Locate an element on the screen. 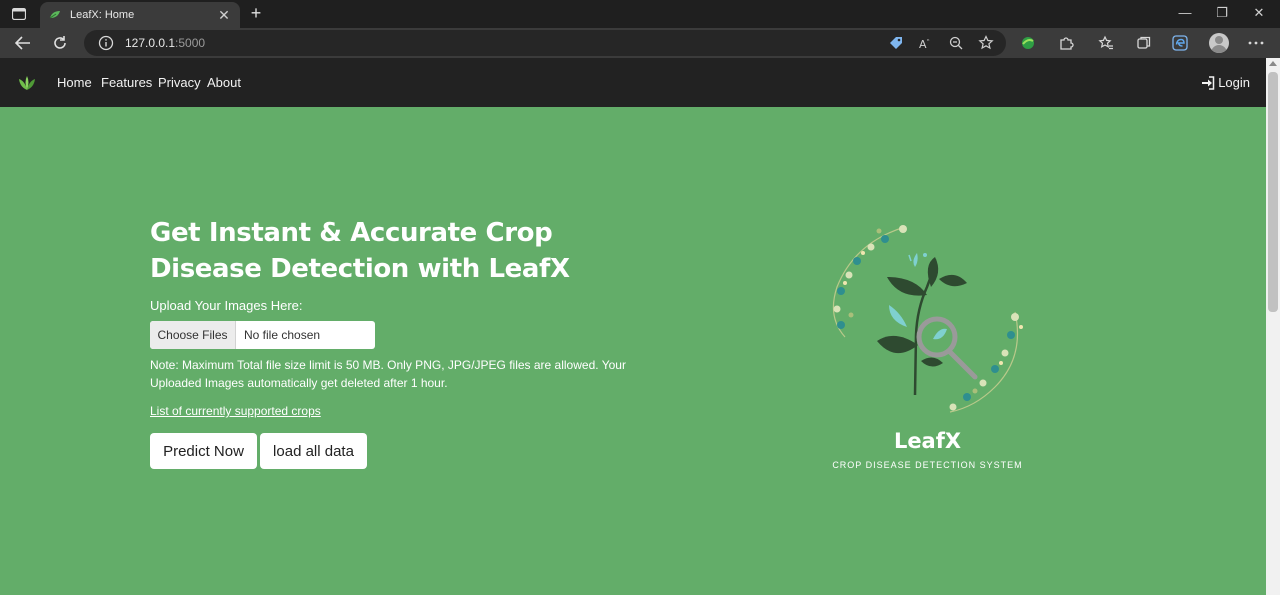  tab-actions-icon is located at coordinates (19, 14).